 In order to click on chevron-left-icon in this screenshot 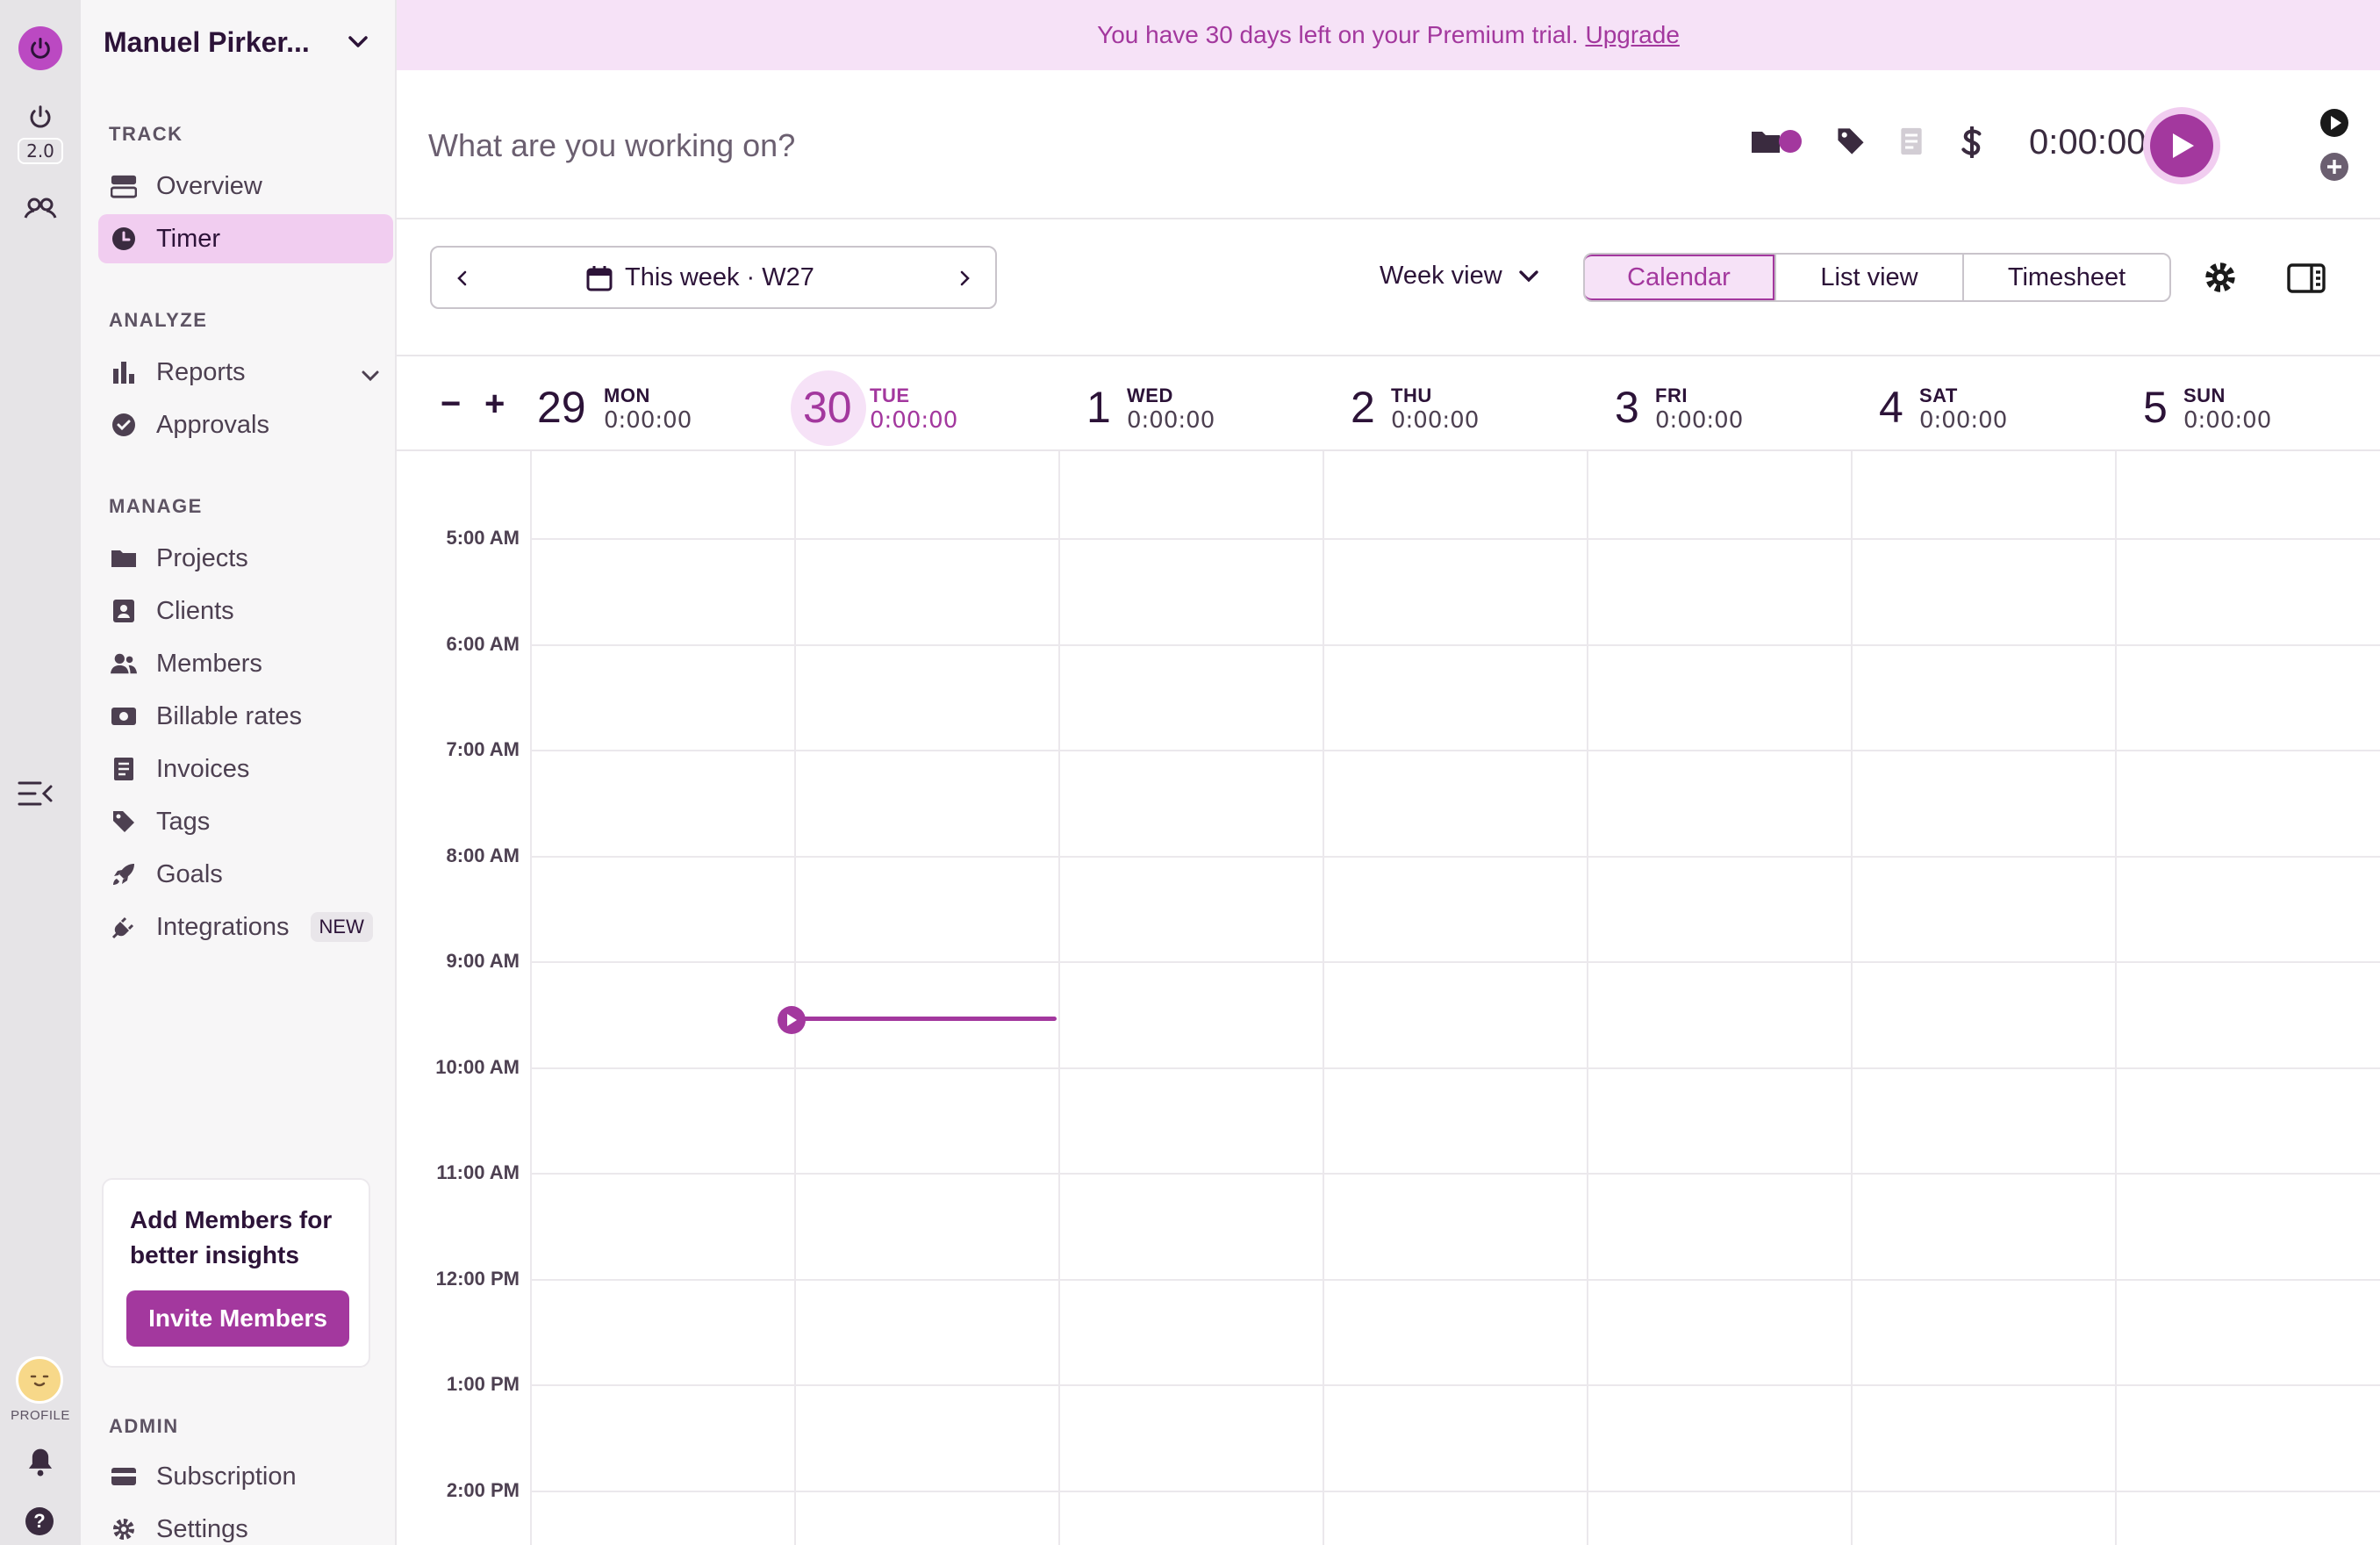, I will do `click(462, 278)`.